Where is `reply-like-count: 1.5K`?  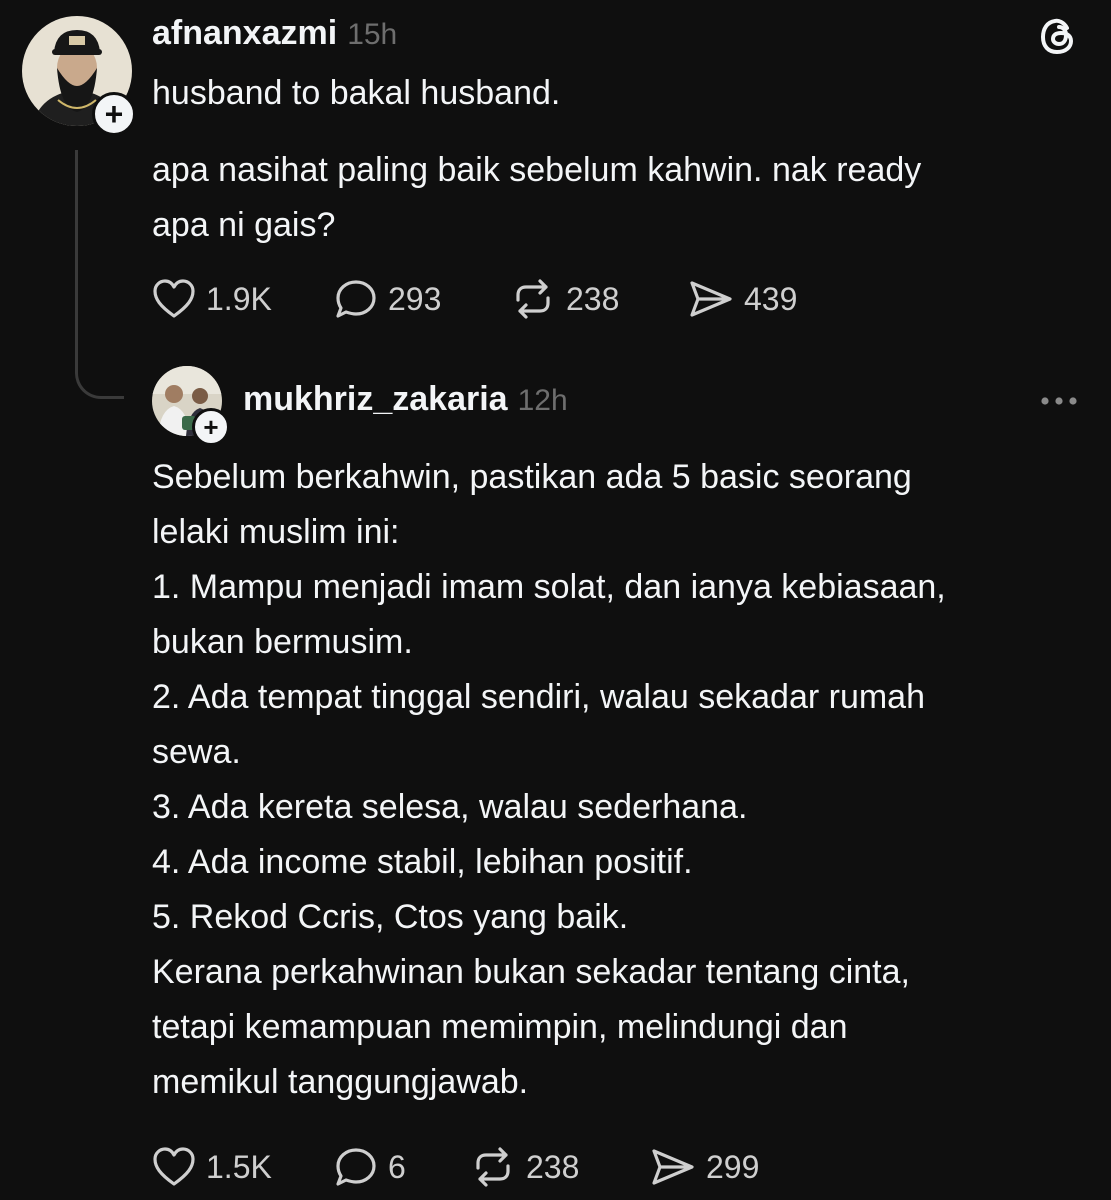 reply-like-count: 1.5K is located at coordinates (239, 1166).